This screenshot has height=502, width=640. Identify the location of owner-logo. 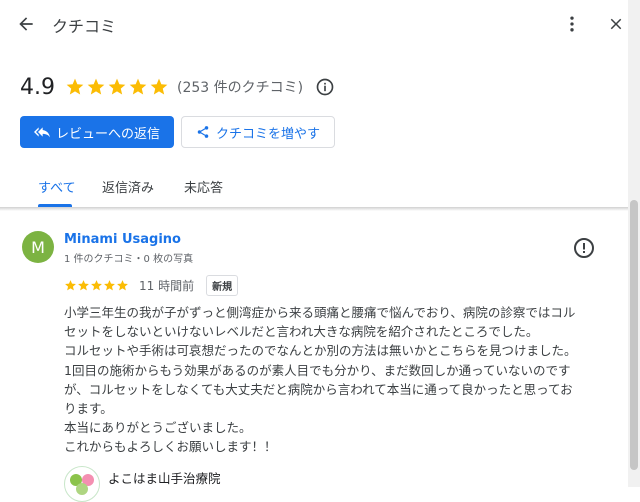
(82, 484).